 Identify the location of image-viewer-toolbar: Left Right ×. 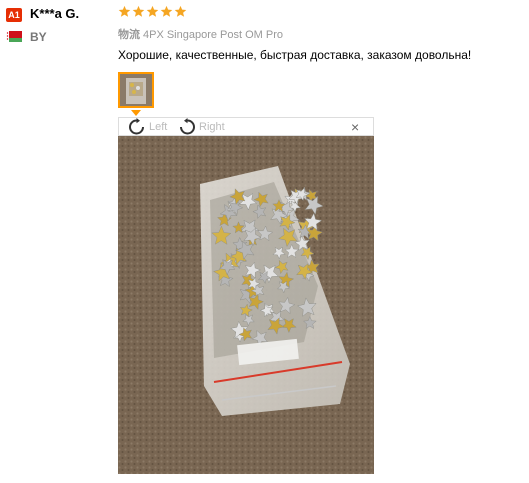
(246, 126).